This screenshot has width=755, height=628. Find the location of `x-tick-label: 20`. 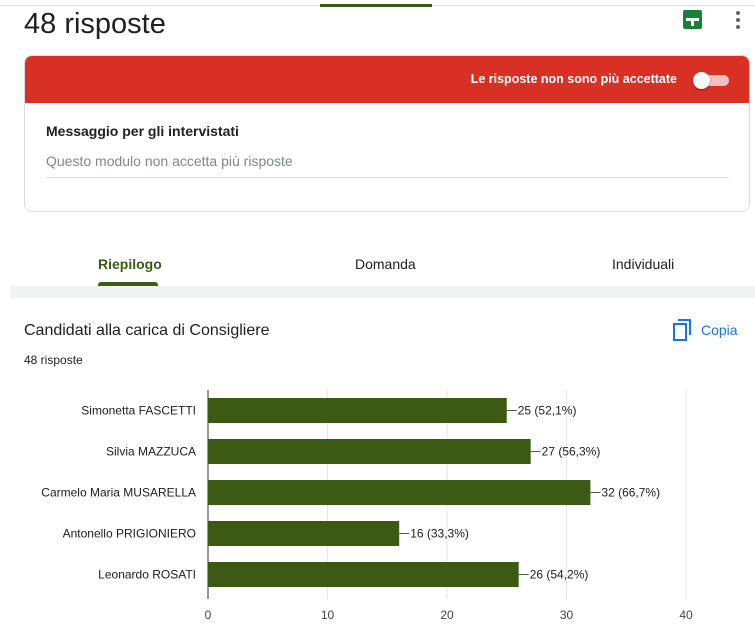

x-tick-label: 20 is located at coordinates (447, 615).